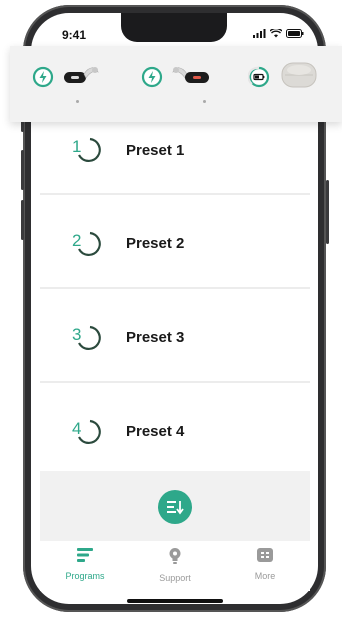  Describe the element at coordinates (85, 555) in the screenshot. I see `programs-icon` at that location.